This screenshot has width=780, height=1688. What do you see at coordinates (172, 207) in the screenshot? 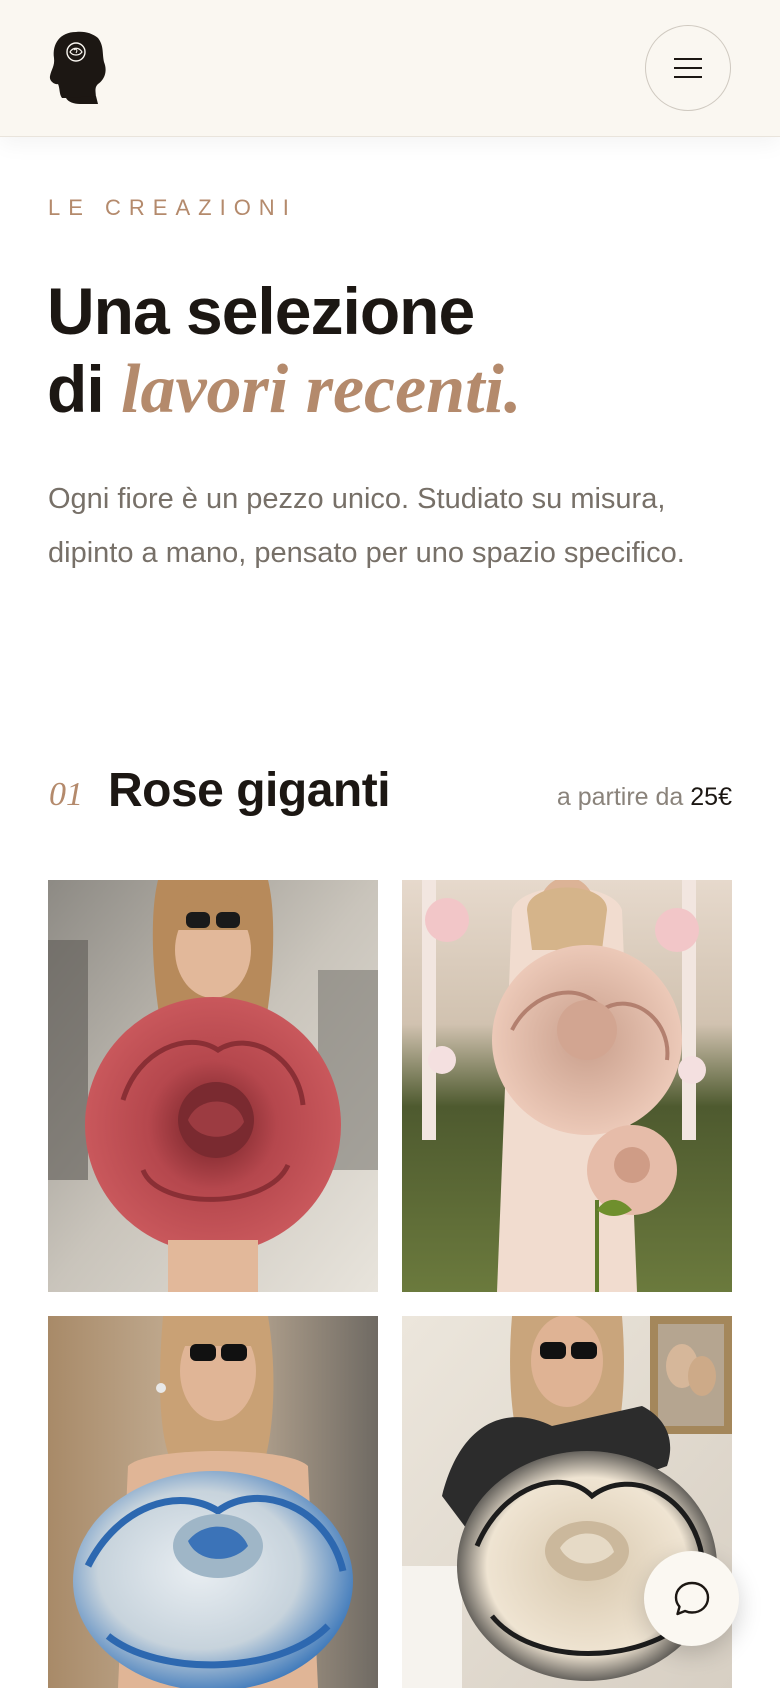
I see `section-eyebrow: LE CREAZIONI` at bounding box center [172, 207].